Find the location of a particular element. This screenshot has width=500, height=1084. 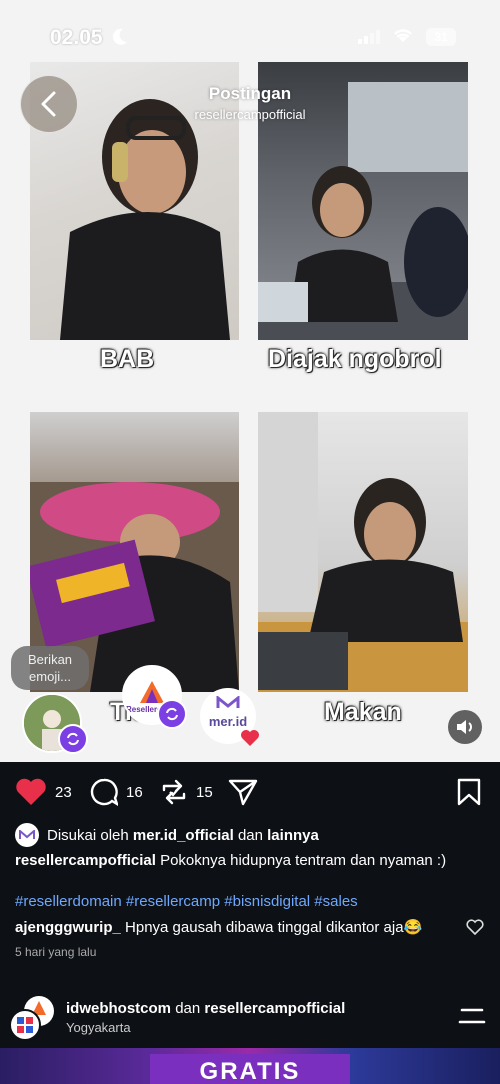

like-button: 23 is located at coordinates (43, 792).